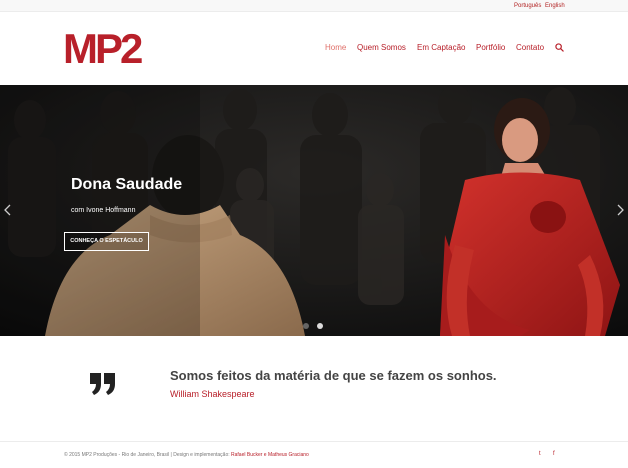  Describe the element at coordinates (127, 184) in the screenshot. I see `hero-title: Dona Saudade` at that location.